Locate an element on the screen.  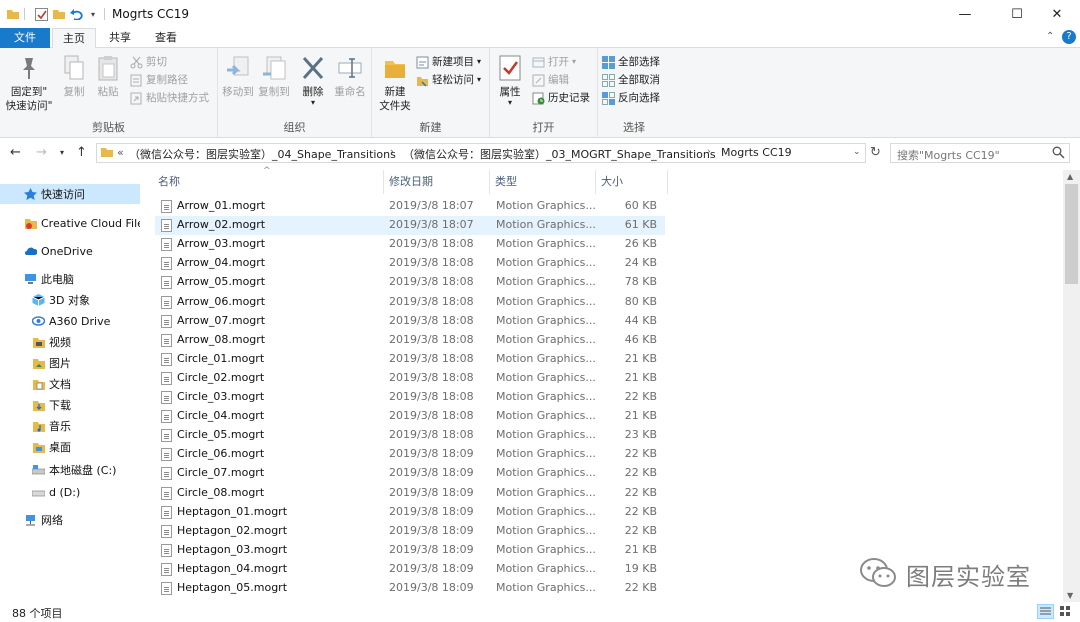
group-select: 全部选择 全部取消 反向选择 选择 is located at coordinates (634, 93).